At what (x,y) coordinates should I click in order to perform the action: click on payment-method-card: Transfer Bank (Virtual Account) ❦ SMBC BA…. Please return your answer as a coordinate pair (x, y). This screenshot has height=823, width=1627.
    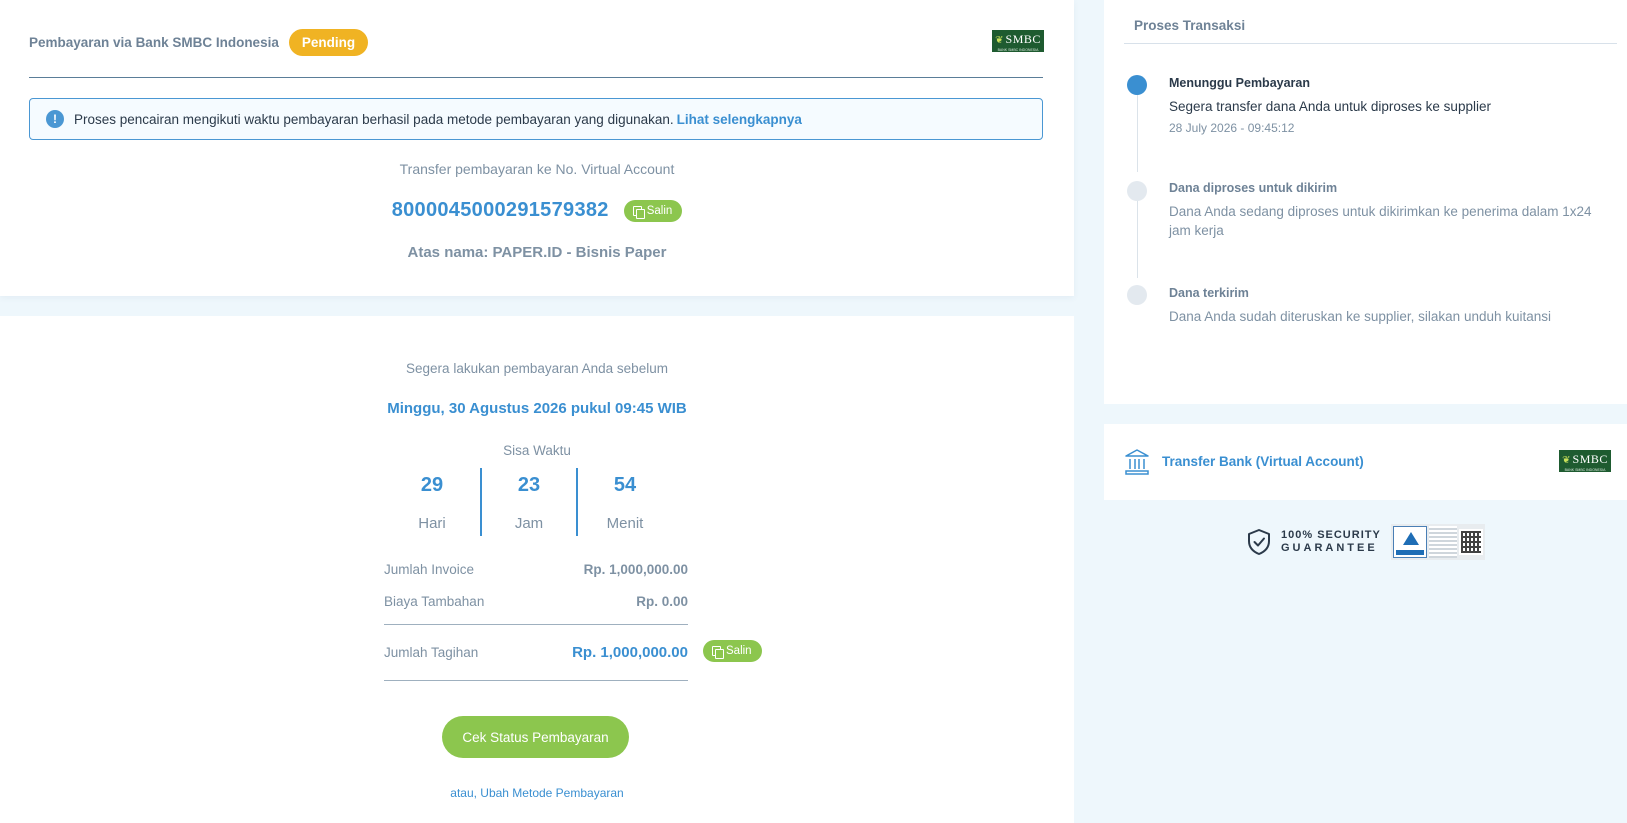
    Looking at the image, I should click on (1365, 462).